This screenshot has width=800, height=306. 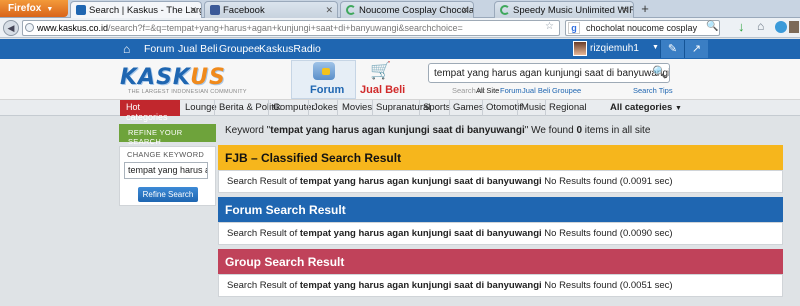 I want to click on all-categories-dropdown: All categories ▼, so click(x=646, y=107).